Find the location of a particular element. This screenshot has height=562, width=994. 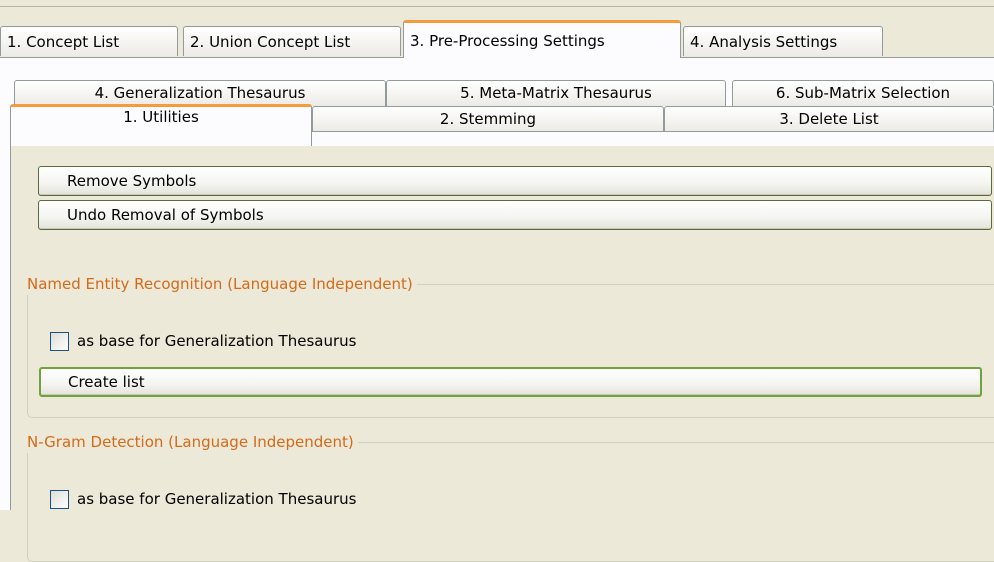

tab-concept-list: 1. Concept List is located at coordinates (89, 41).